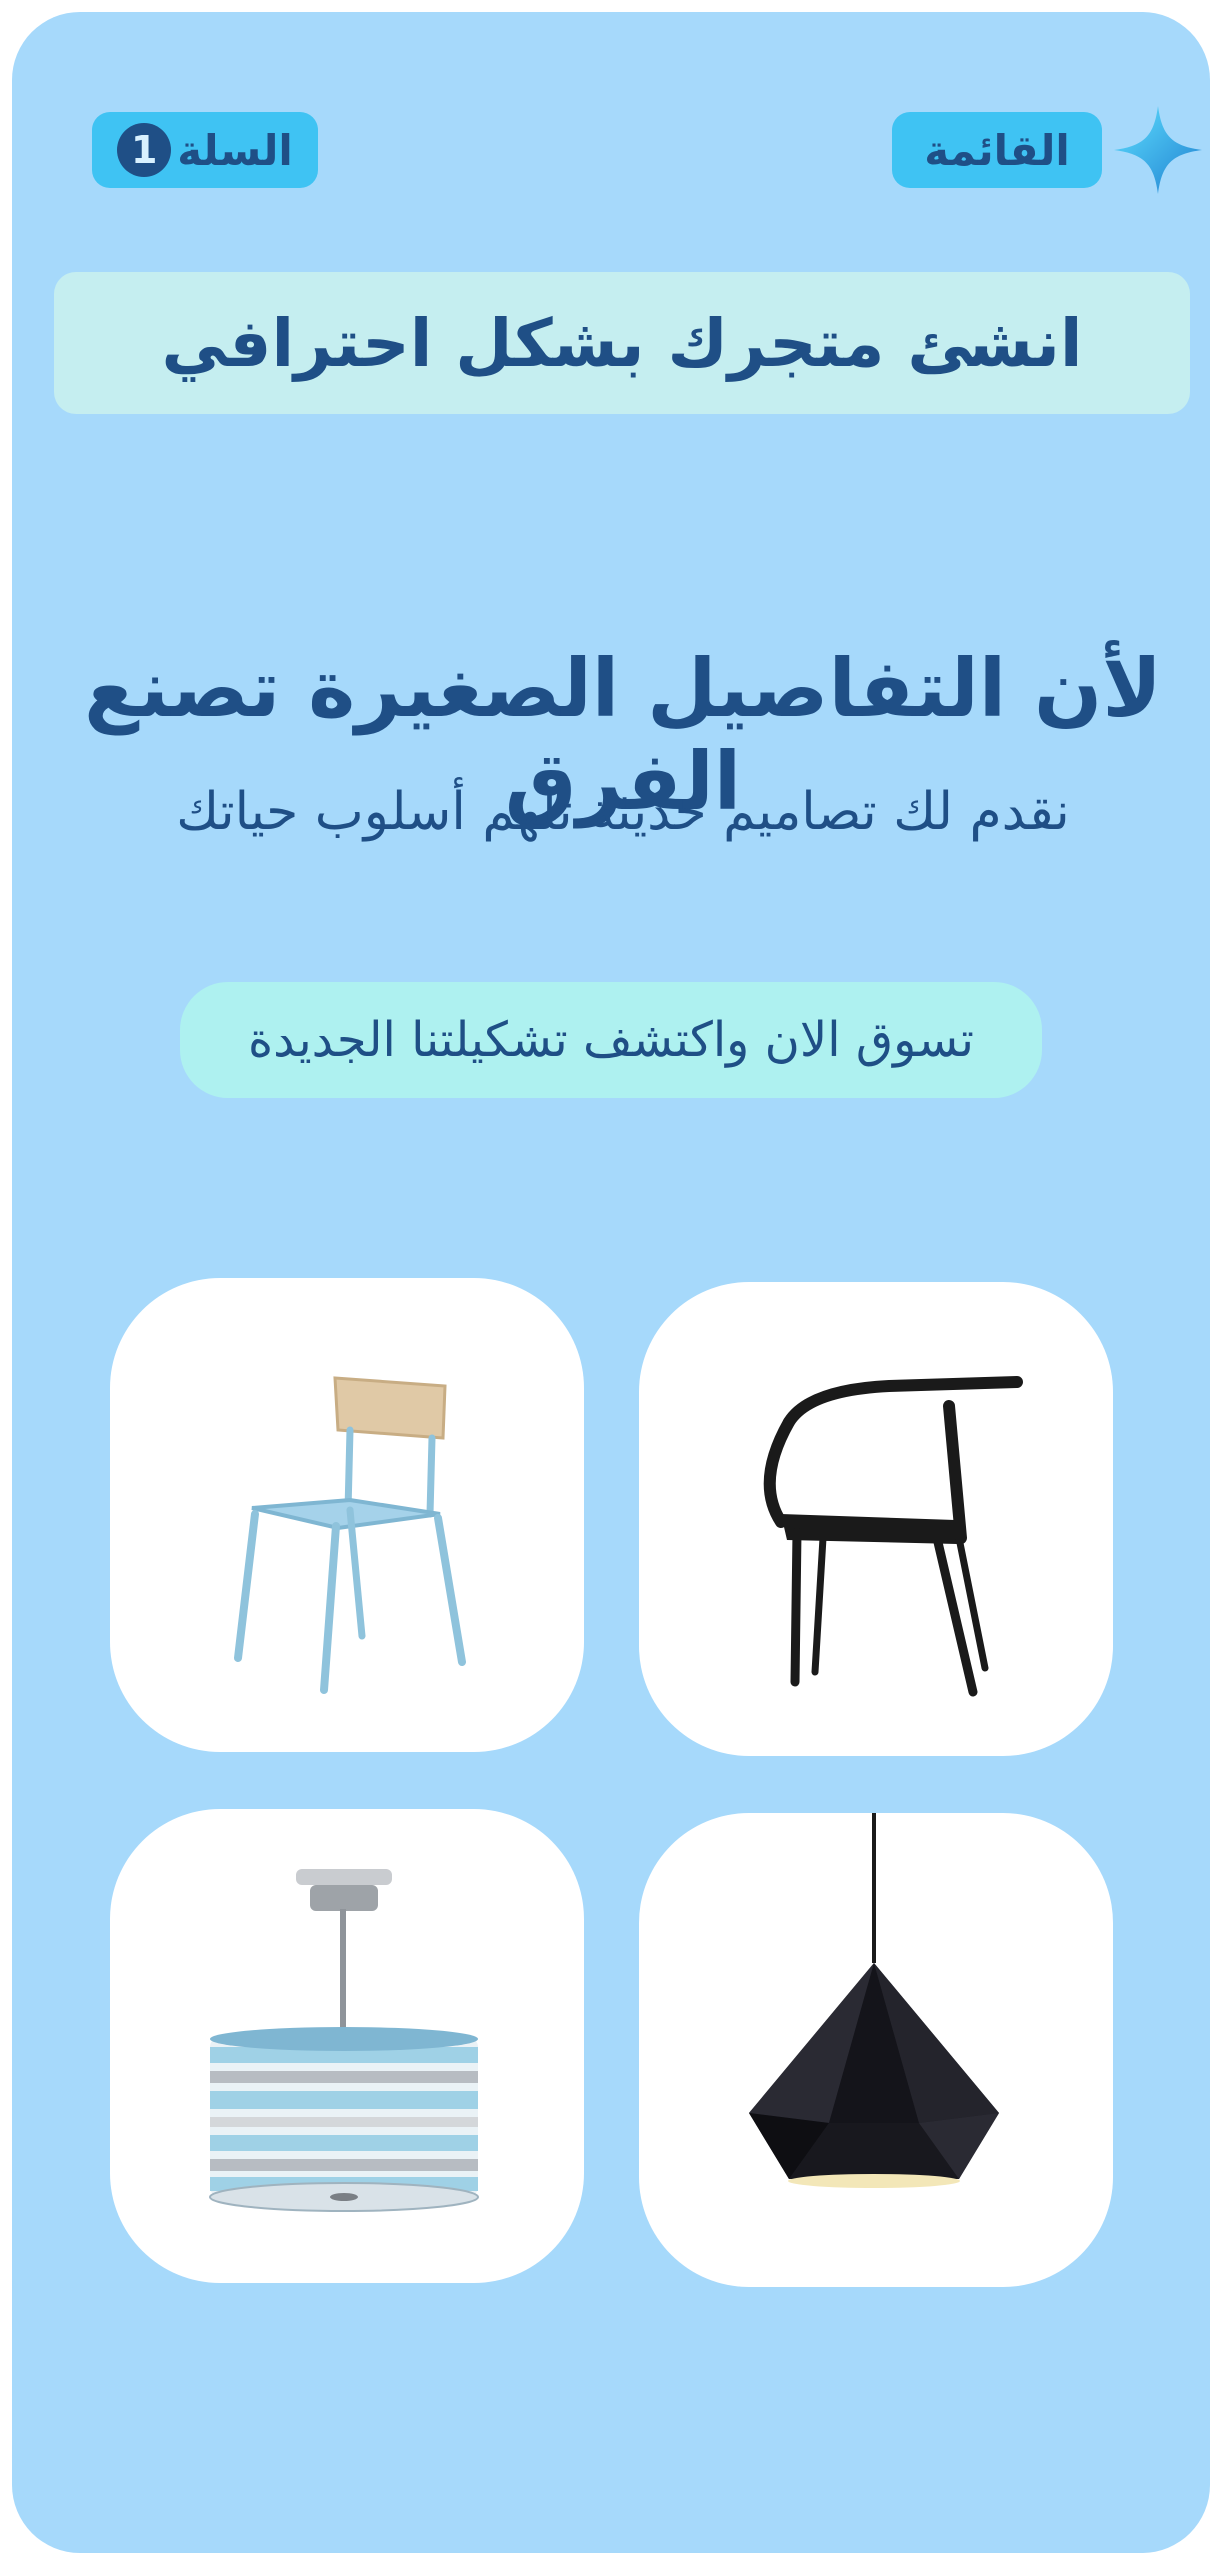 This screenshot has width=1222, height=2569. I want to click on menu-label: القائمة, so click(997, 150).